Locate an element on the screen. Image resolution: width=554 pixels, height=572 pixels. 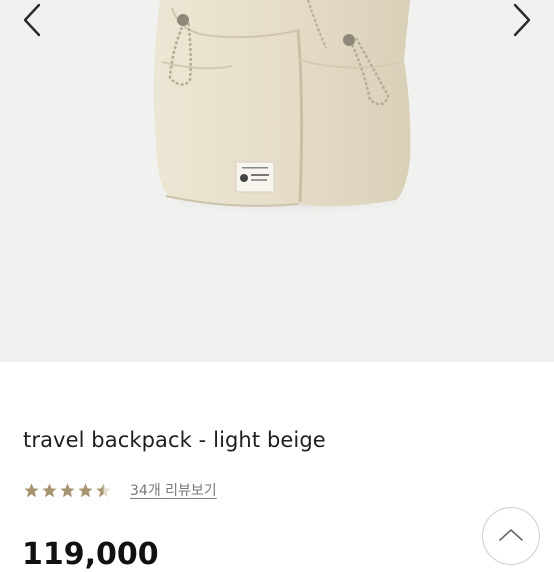
star-rating is located at coordinates (67, 490).